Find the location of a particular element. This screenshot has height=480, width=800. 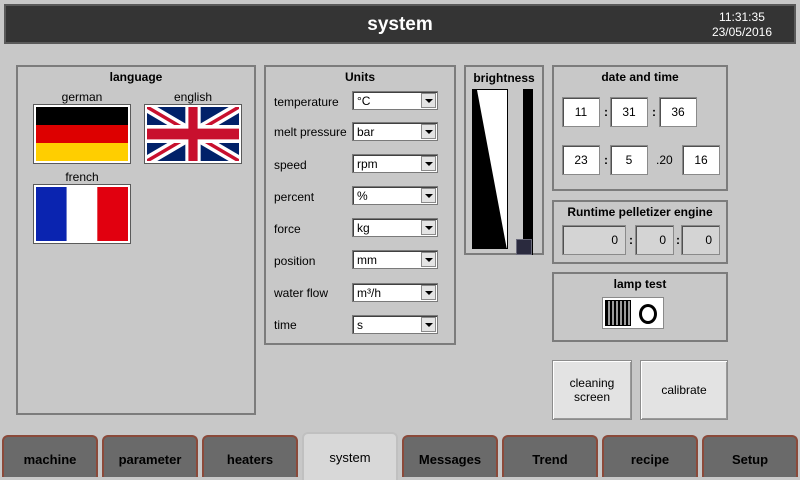

units-title: Units is located at coordinates (360, 77).